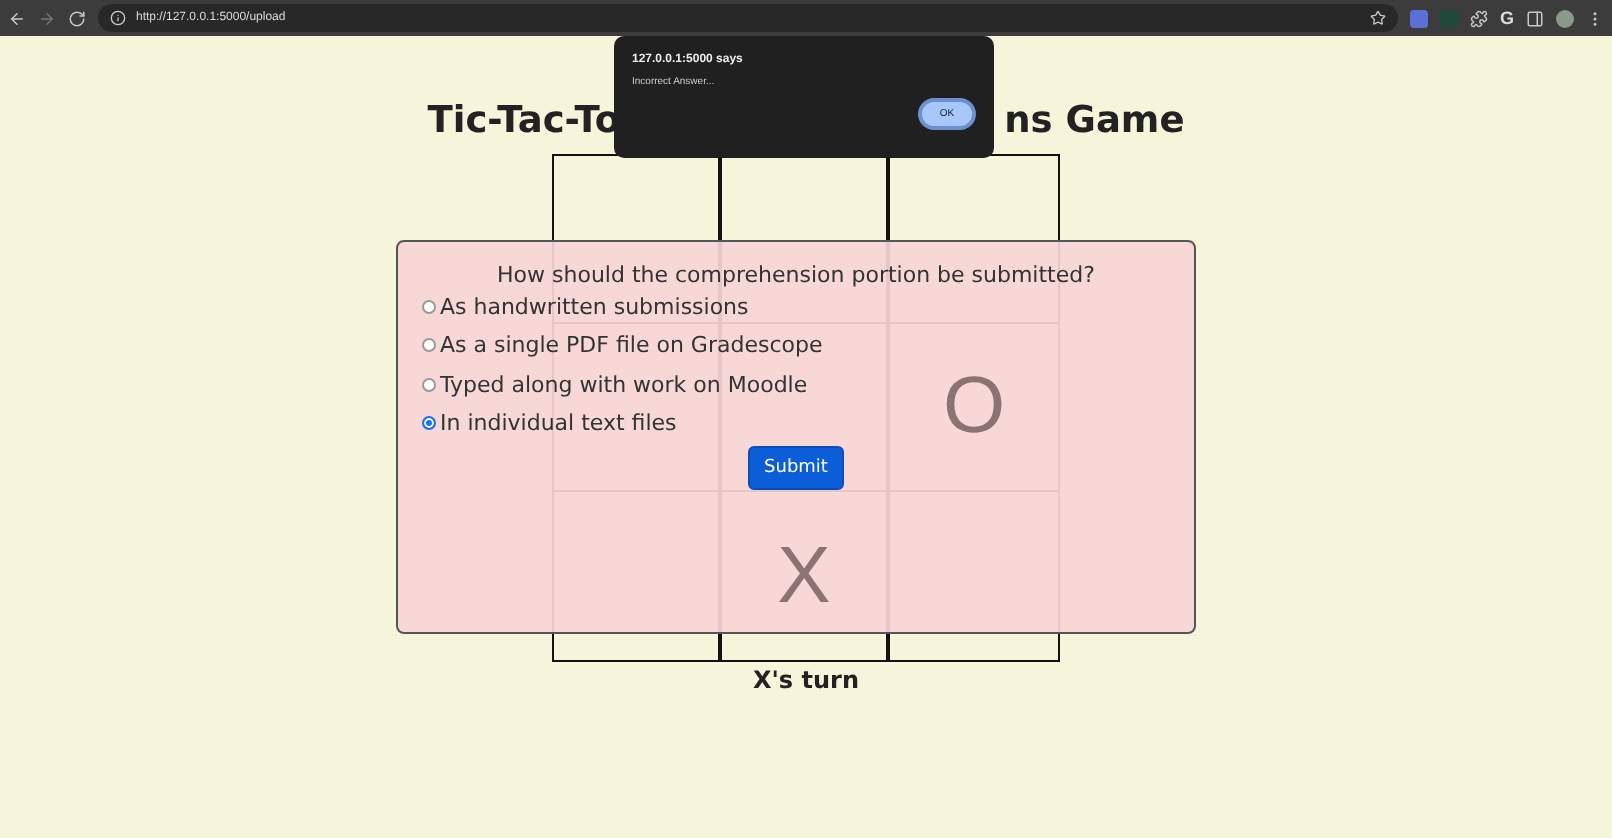  What do you see at coordinates (974, 407) in the screenshot?
I see `cell-mark: O` at bounding box center [974, 407].